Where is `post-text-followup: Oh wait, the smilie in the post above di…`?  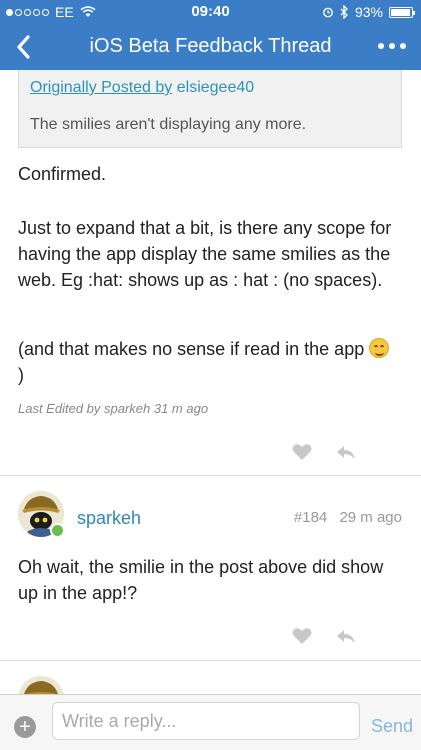
post-text-followup: Oh wait, the smilie in the post above di… is located at coordinates (201, 580).